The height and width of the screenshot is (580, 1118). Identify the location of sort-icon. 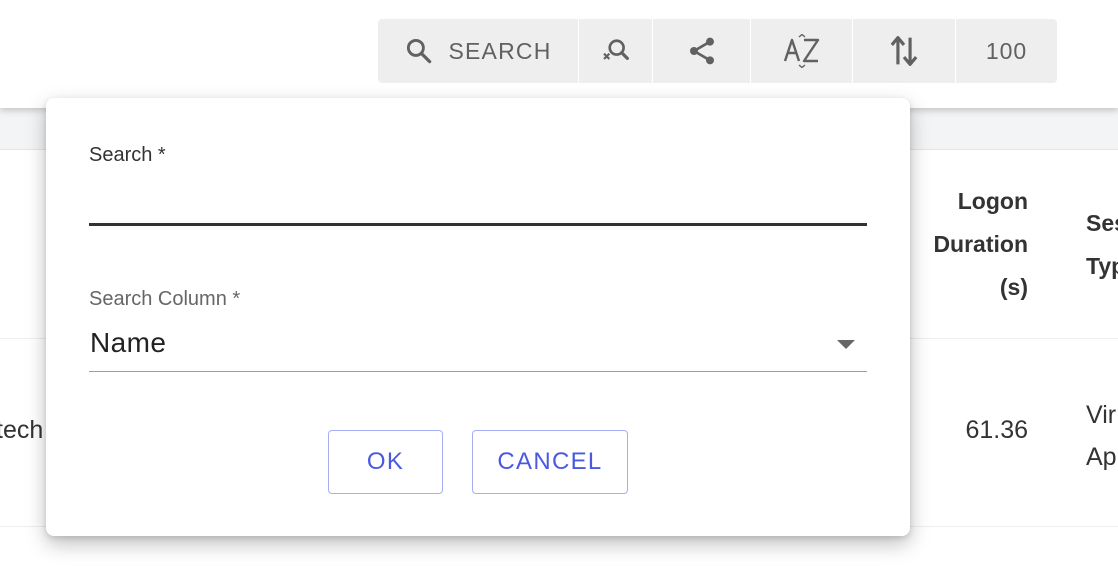
(904, 51).